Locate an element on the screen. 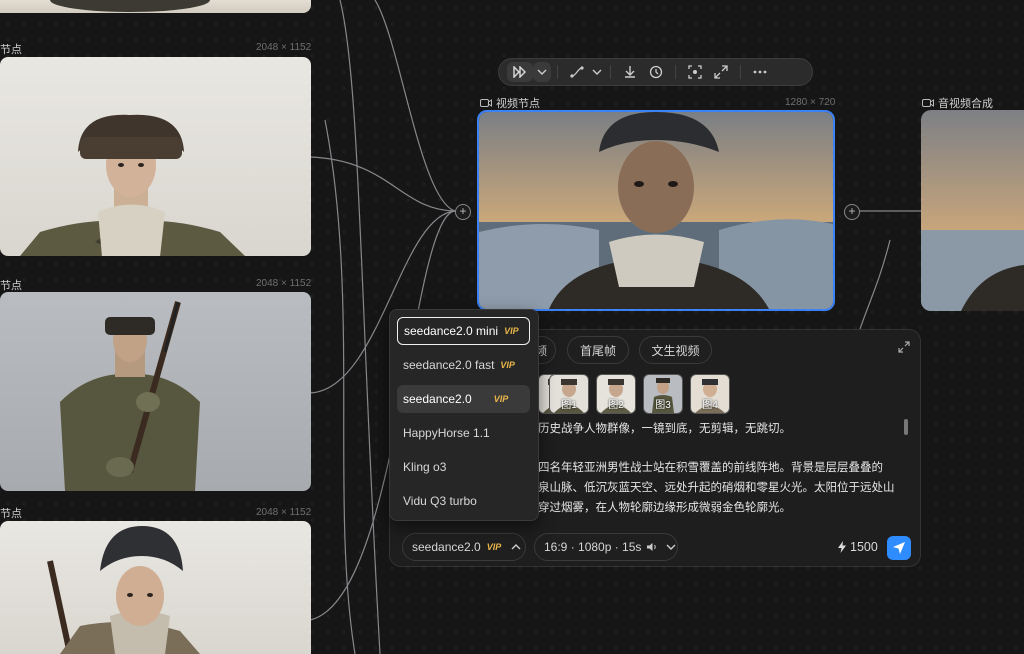 Image resolution: width=1024 pixels, height=654 pixels. focus-icon is located at coordinates (695, 72).